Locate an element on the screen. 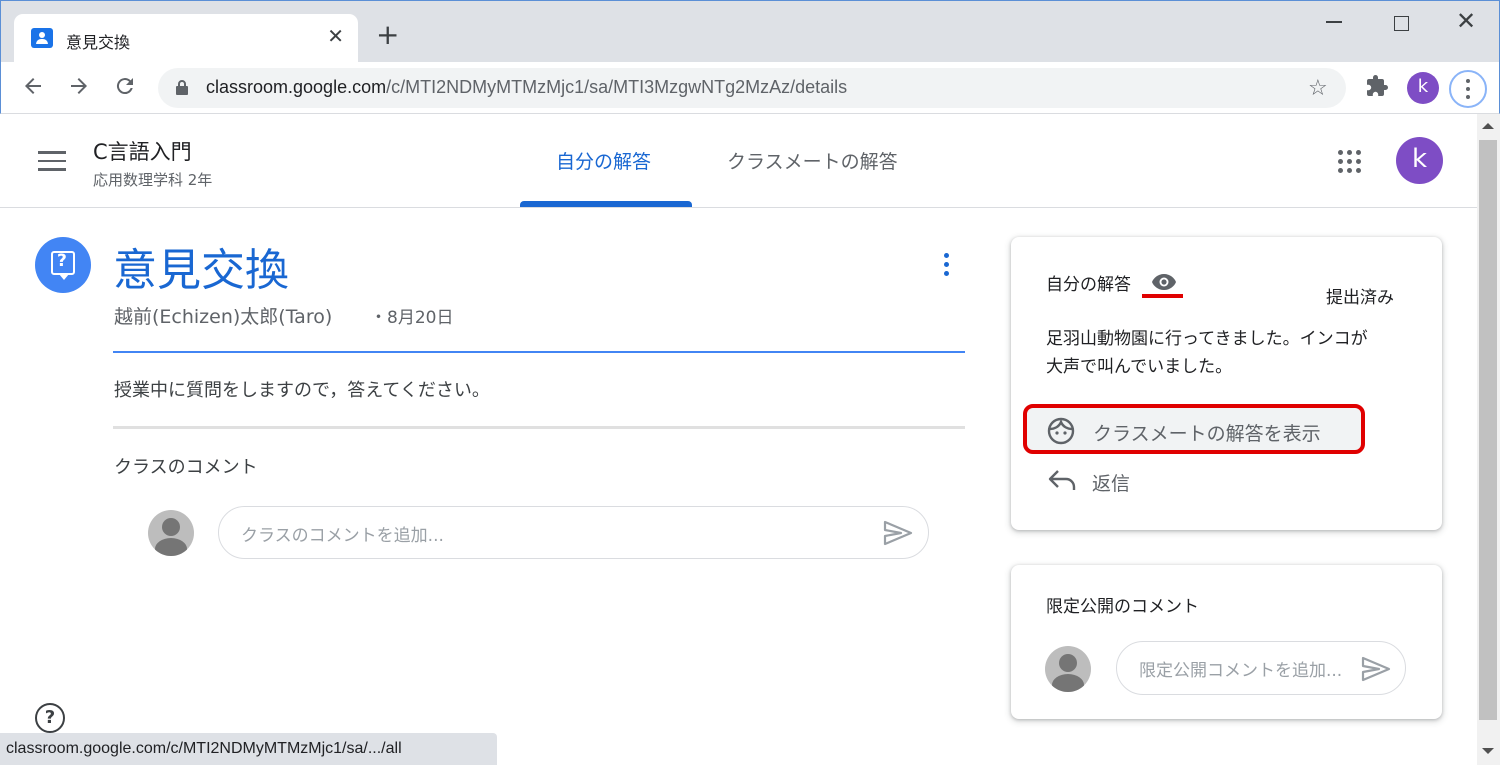  browser-menu-icon is located at coordinates (1468, 89).